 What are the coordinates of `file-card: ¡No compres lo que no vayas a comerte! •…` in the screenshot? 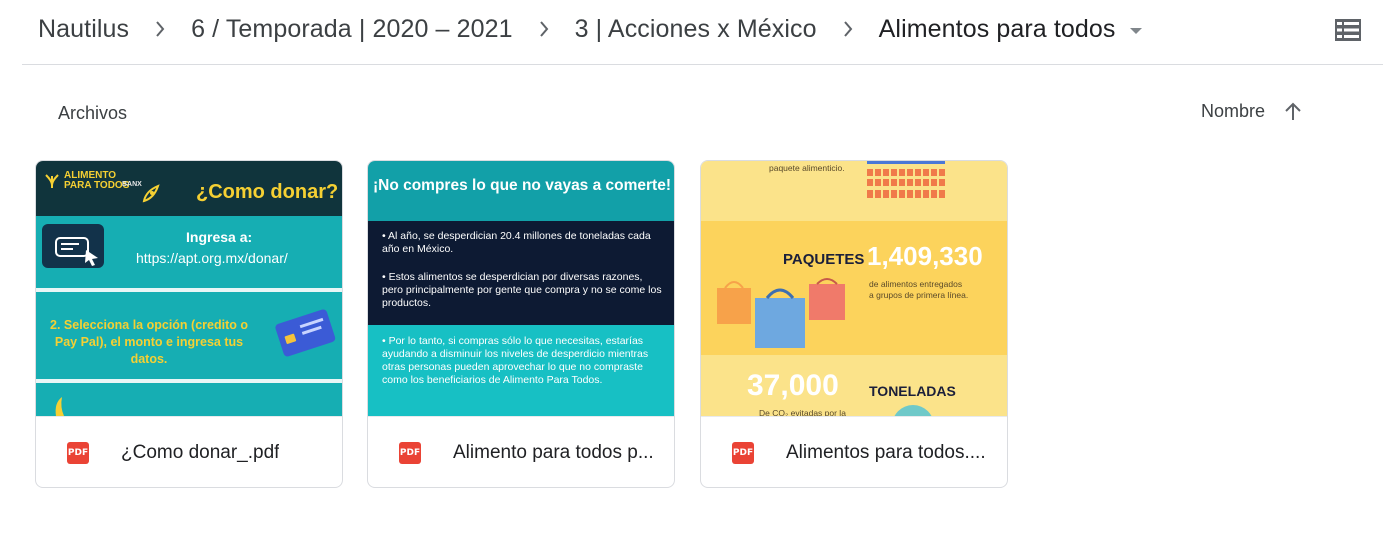 It's located at (521, 324).